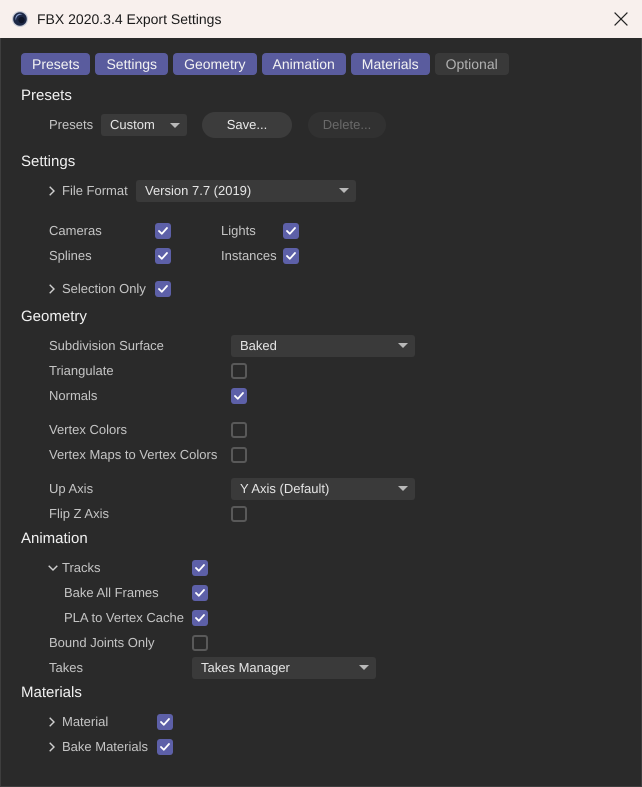 The width and height of the screenshot is (642, 787). I want to click on section-header: Settings, so click(48, 162).